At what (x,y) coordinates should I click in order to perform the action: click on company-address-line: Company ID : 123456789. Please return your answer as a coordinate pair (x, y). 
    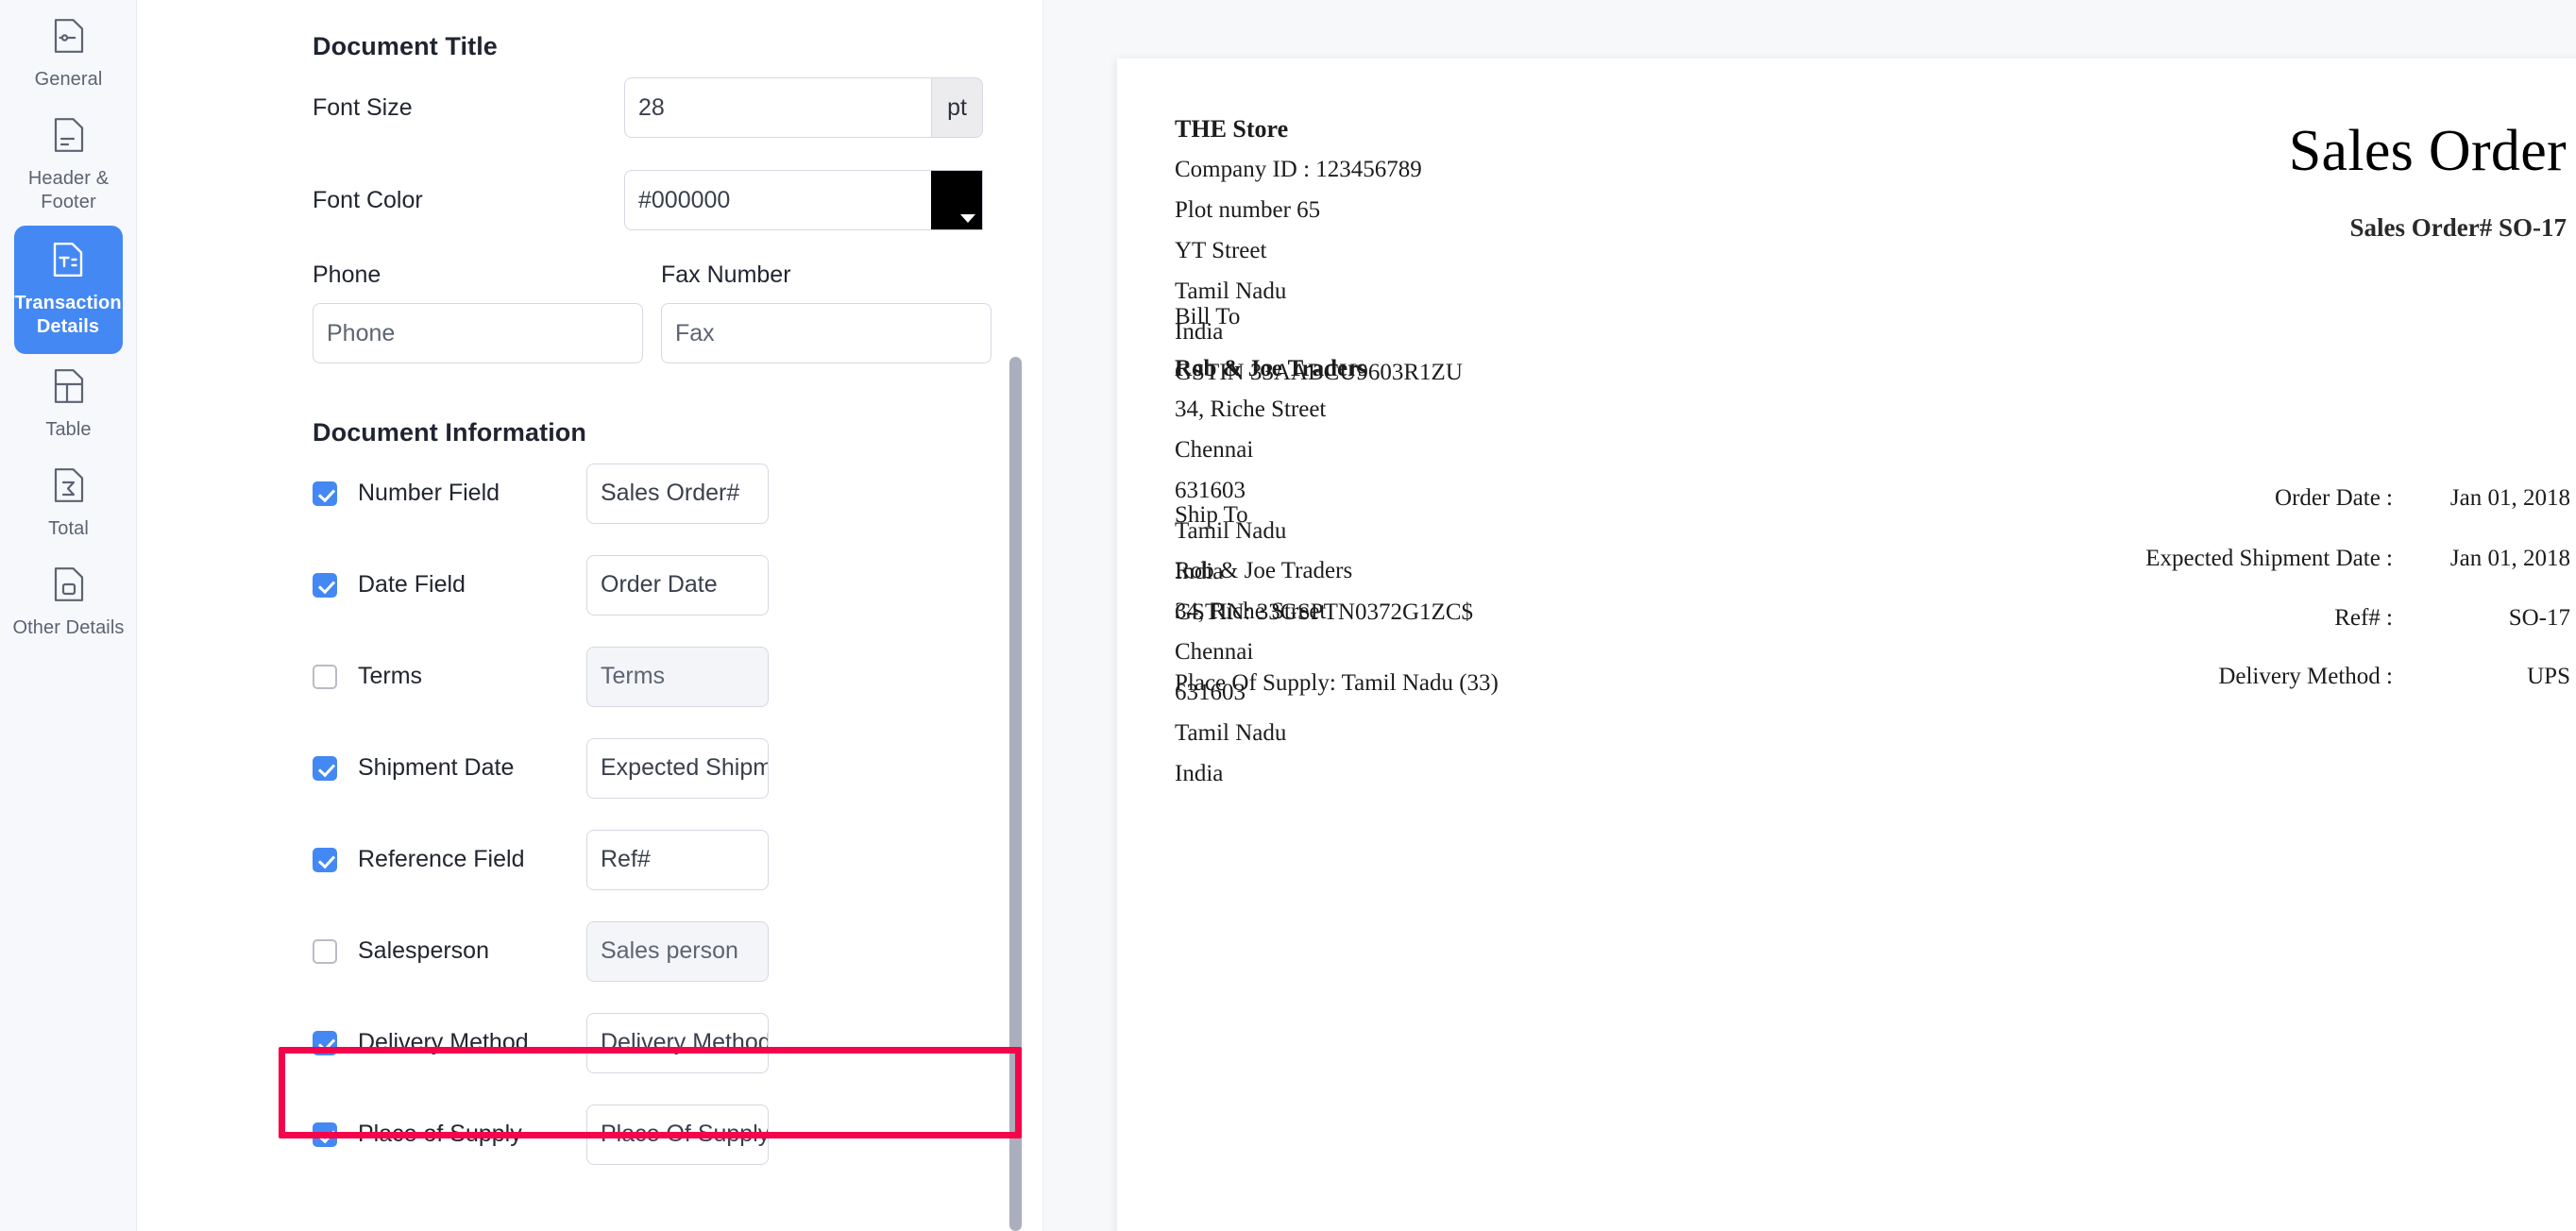
    Looking at the image, I should click on (1298, 169).